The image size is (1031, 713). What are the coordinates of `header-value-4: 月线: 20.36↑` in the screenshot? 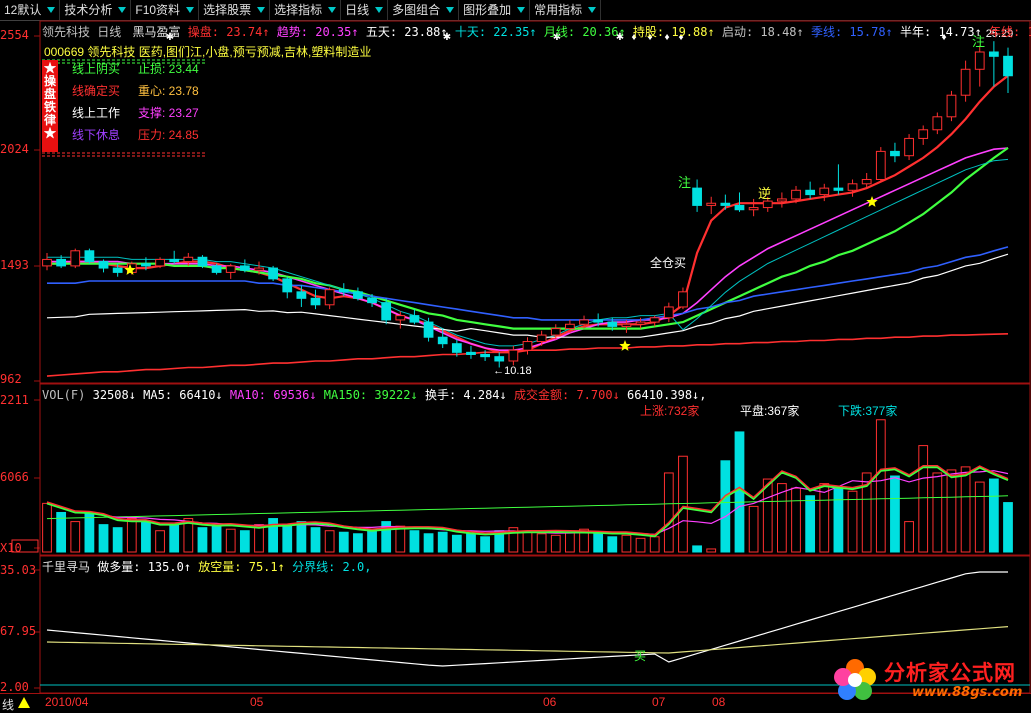 It's located at (581, 32).